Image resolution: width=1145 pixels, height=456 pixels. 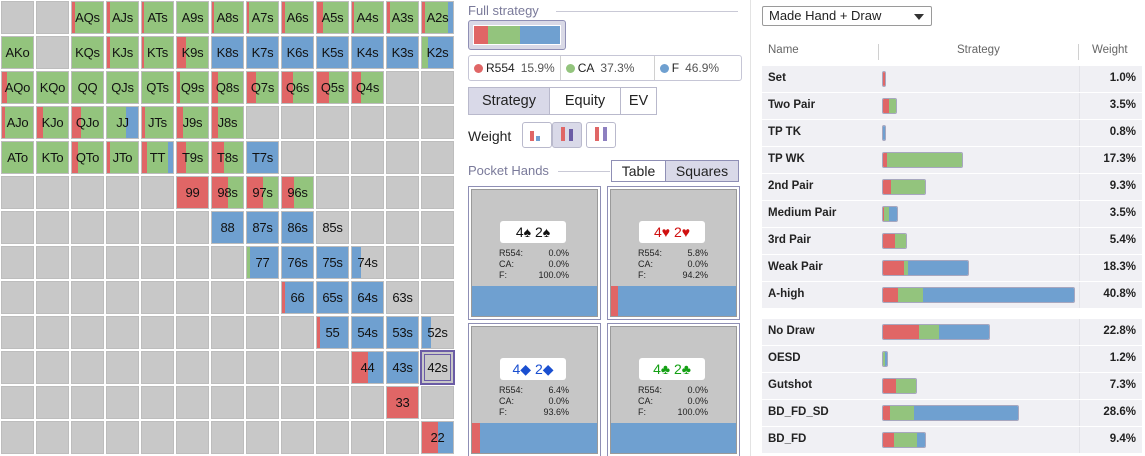 I want to click on table-row: OESD 1.2%, so click(x=952, y=359).